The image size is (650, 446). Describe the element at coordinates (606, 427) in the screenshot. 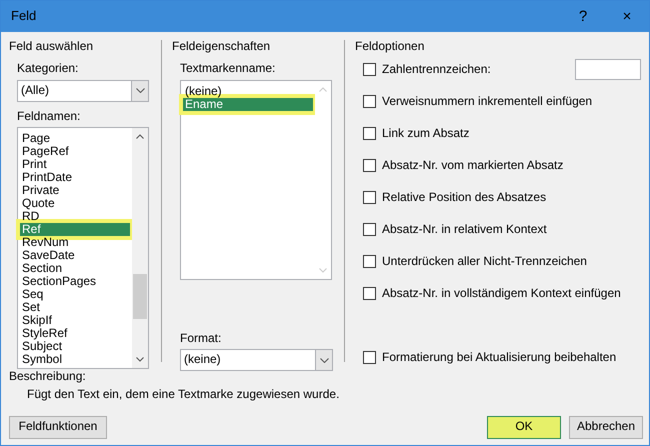

I see `dialog-button: Abbrechen` at that location.